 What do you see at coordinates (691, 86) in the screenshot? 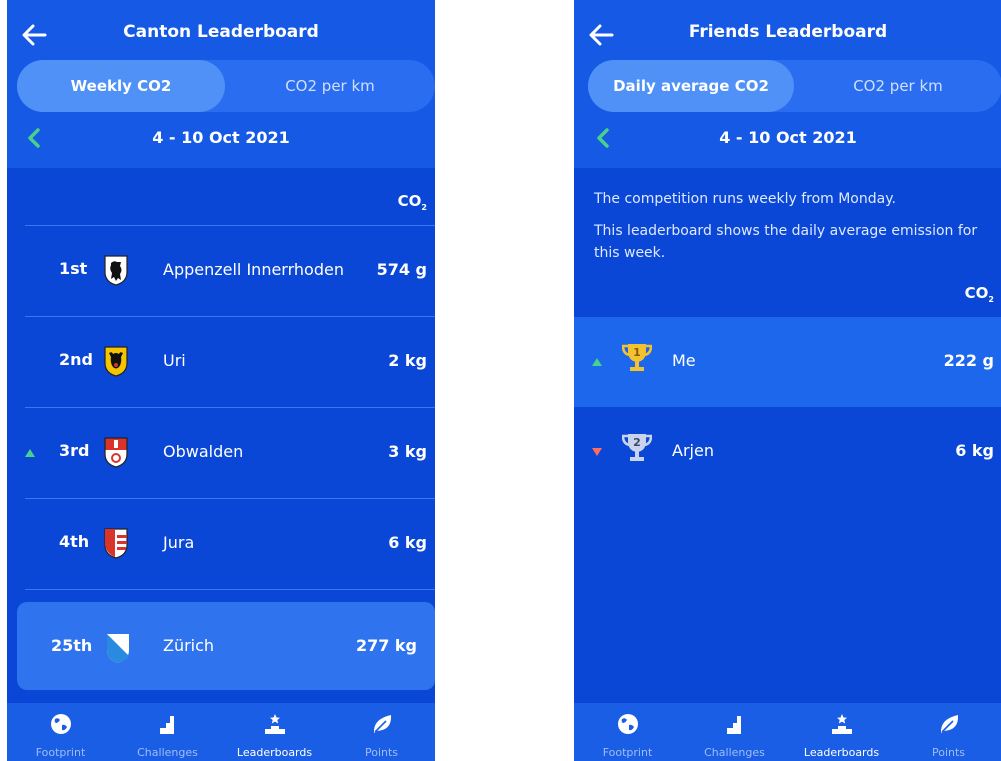
I see `tab-daily-average-co2: Daily average CO2` at bounding box center [691, 86].